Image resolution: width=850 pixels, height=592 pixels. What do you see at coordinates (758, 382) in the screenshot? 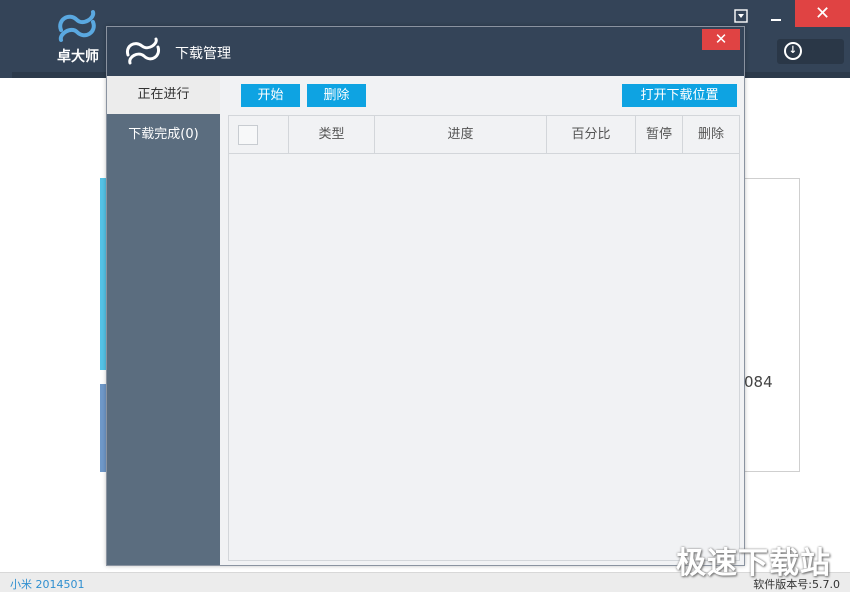
I see `app-panel-value: 084` at bounding box center [758, 382].